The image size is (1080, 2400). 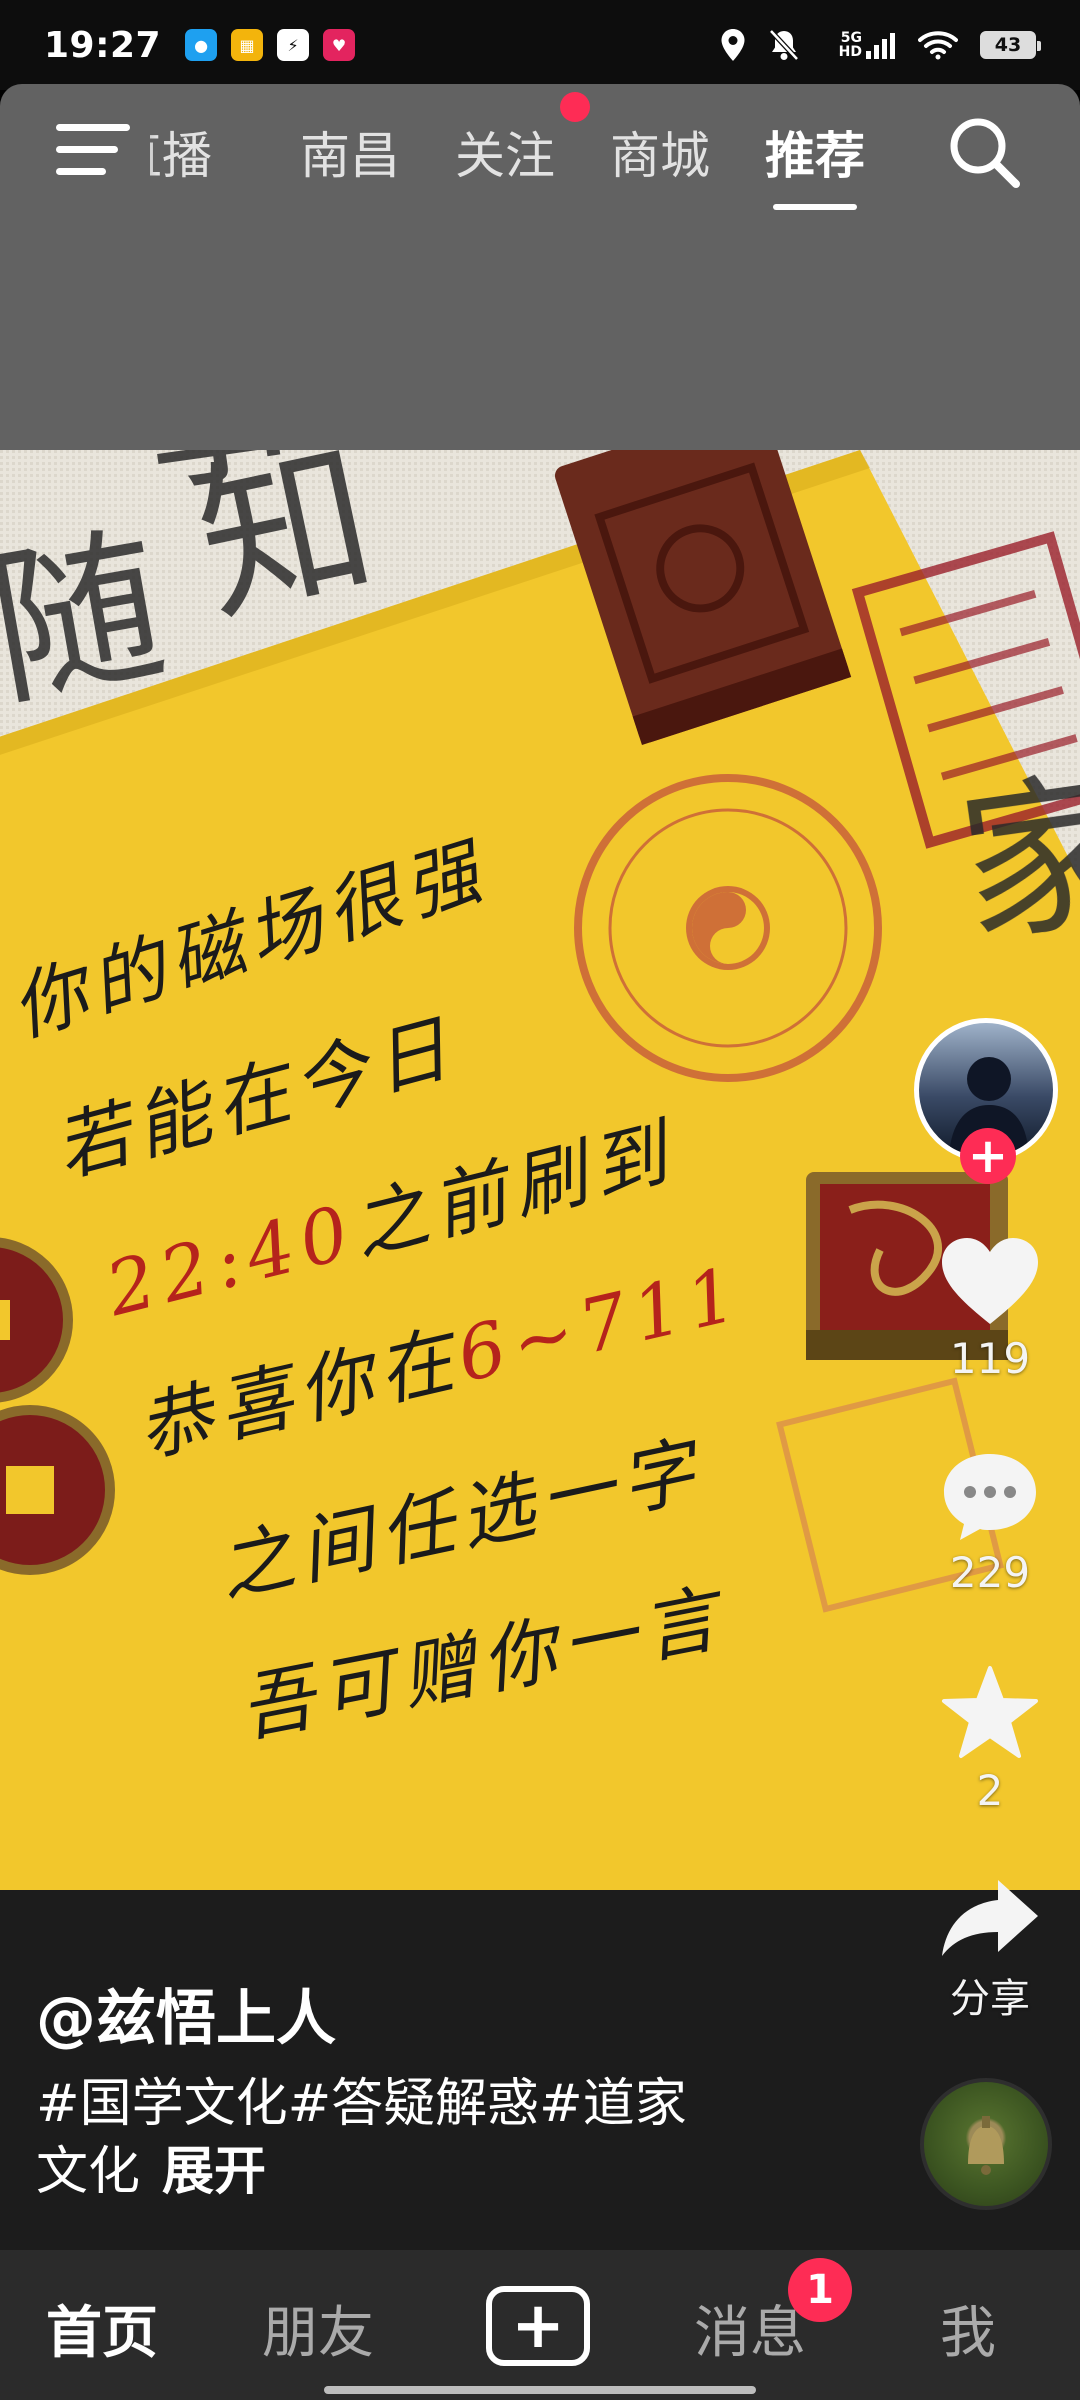 I want to click on star-icon, so click(x=990, y=1712).